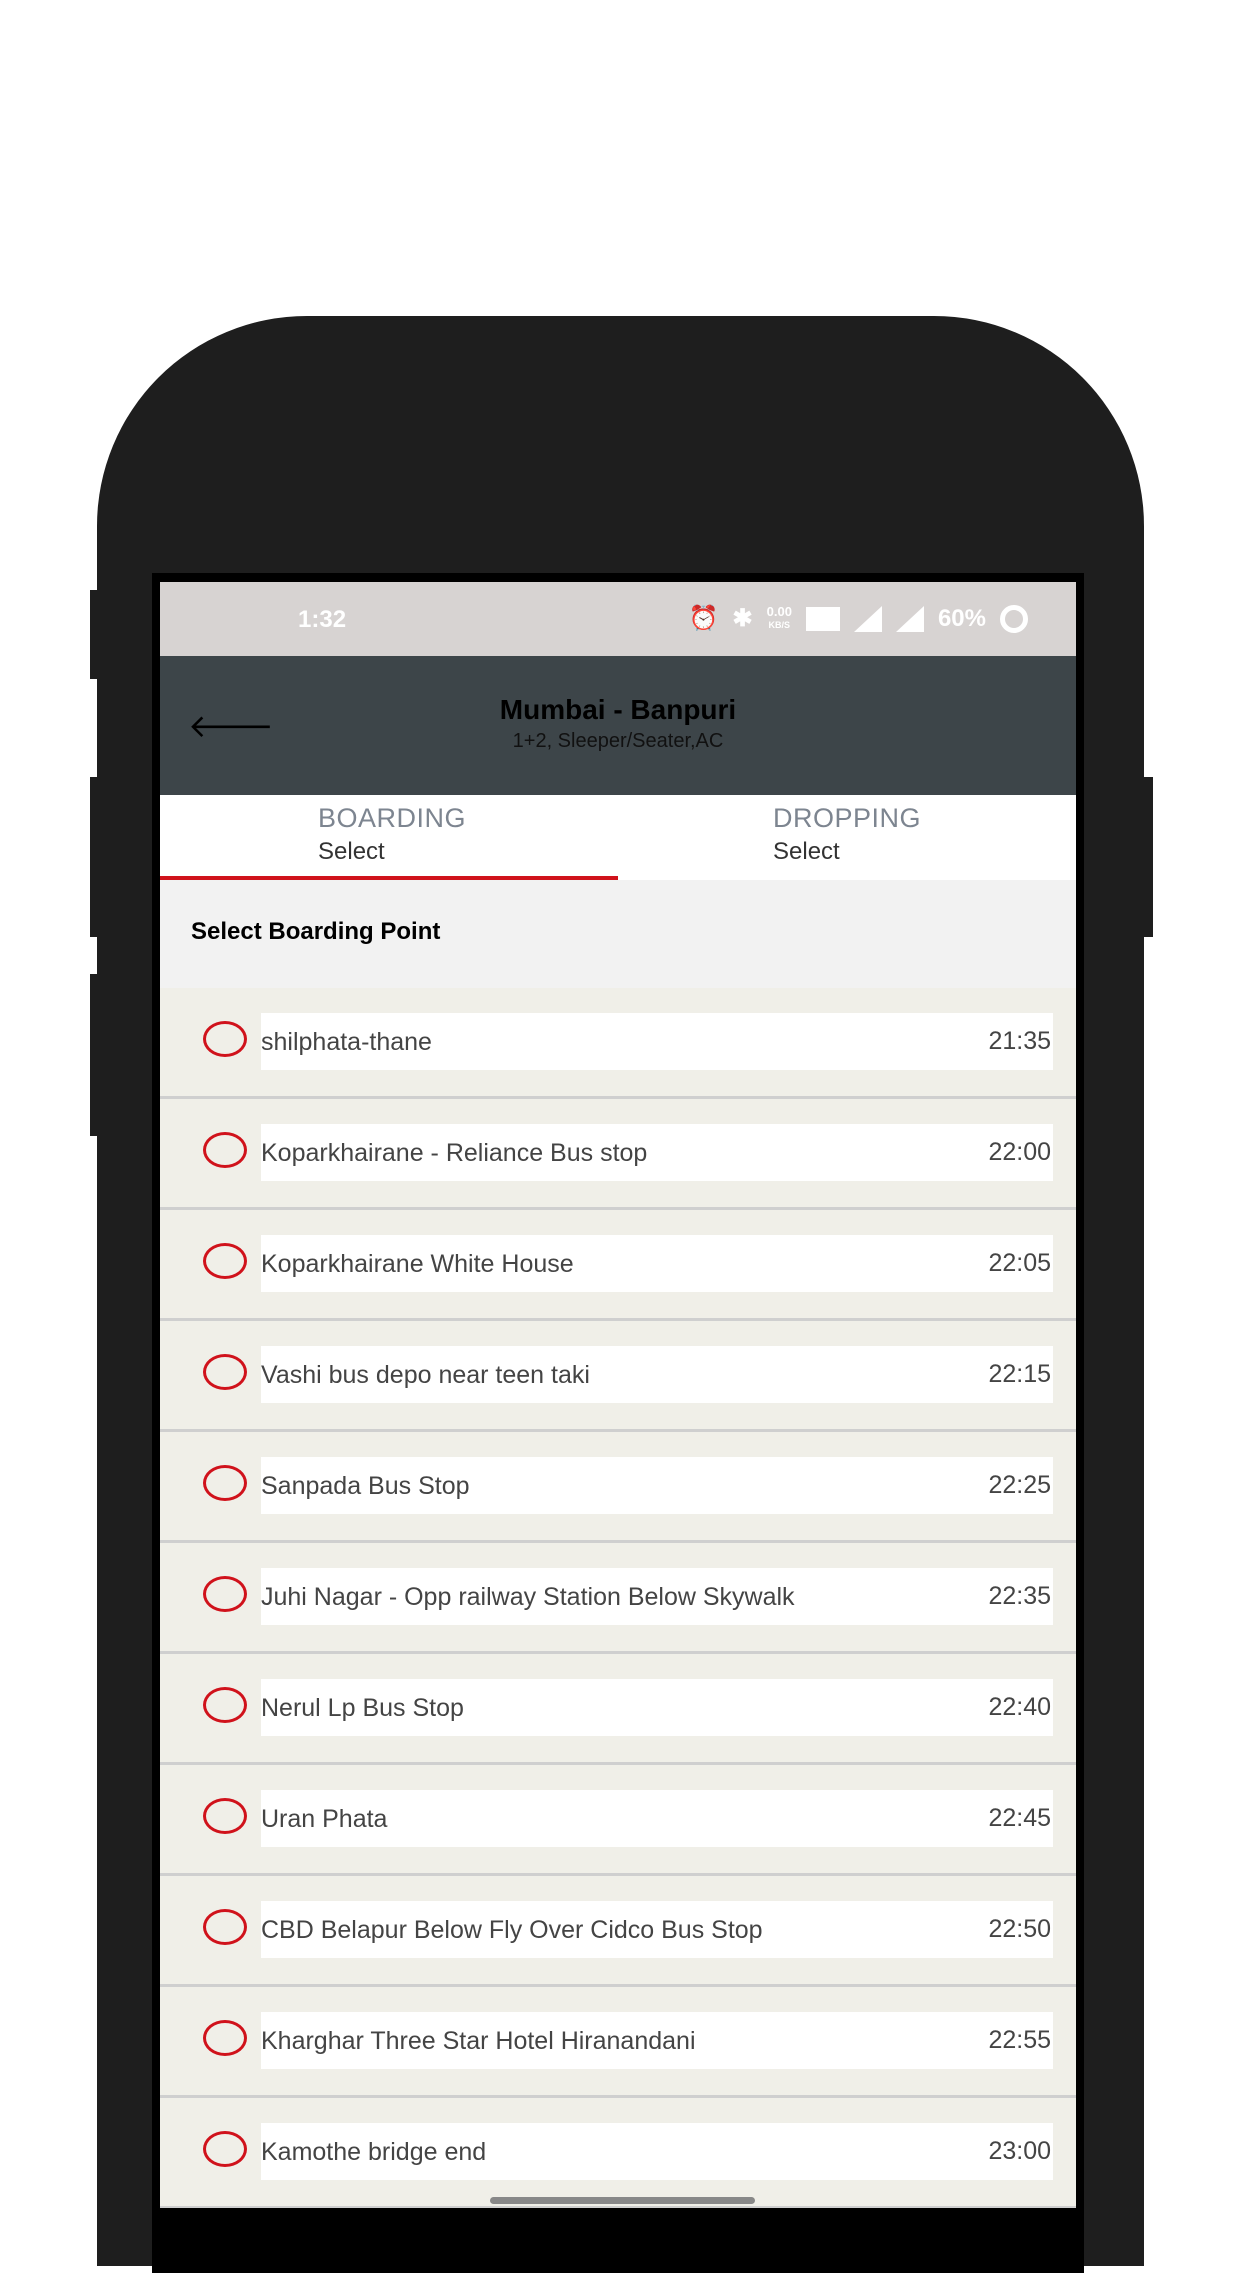 The height and width of the screenshot is (2273, 1242). What do you see at coordinates (867, 618) in the screenshot?
I see `signal-4g-icon` at bounding box center [867, 618].